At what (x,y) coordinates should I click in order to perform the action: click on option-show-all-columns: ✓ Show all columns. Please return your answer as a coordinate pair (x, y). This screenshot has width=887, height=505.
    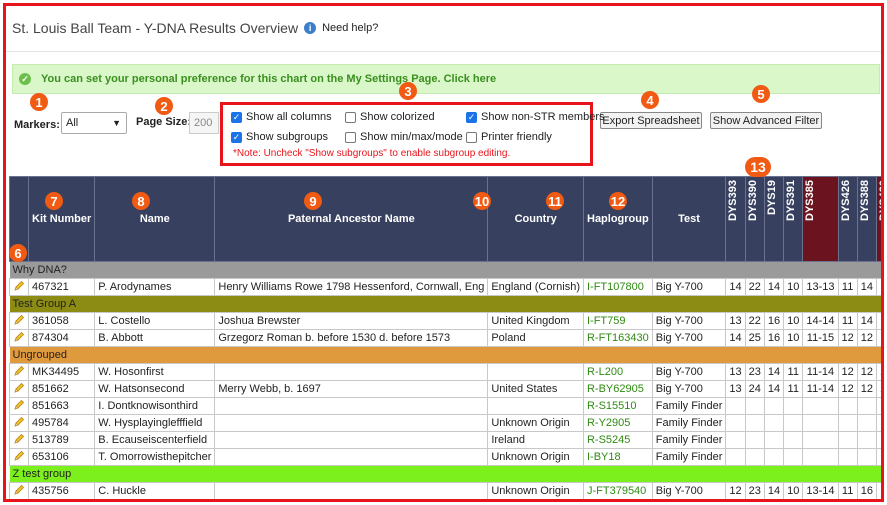
    Looking at the image, I should click on (281, 117).